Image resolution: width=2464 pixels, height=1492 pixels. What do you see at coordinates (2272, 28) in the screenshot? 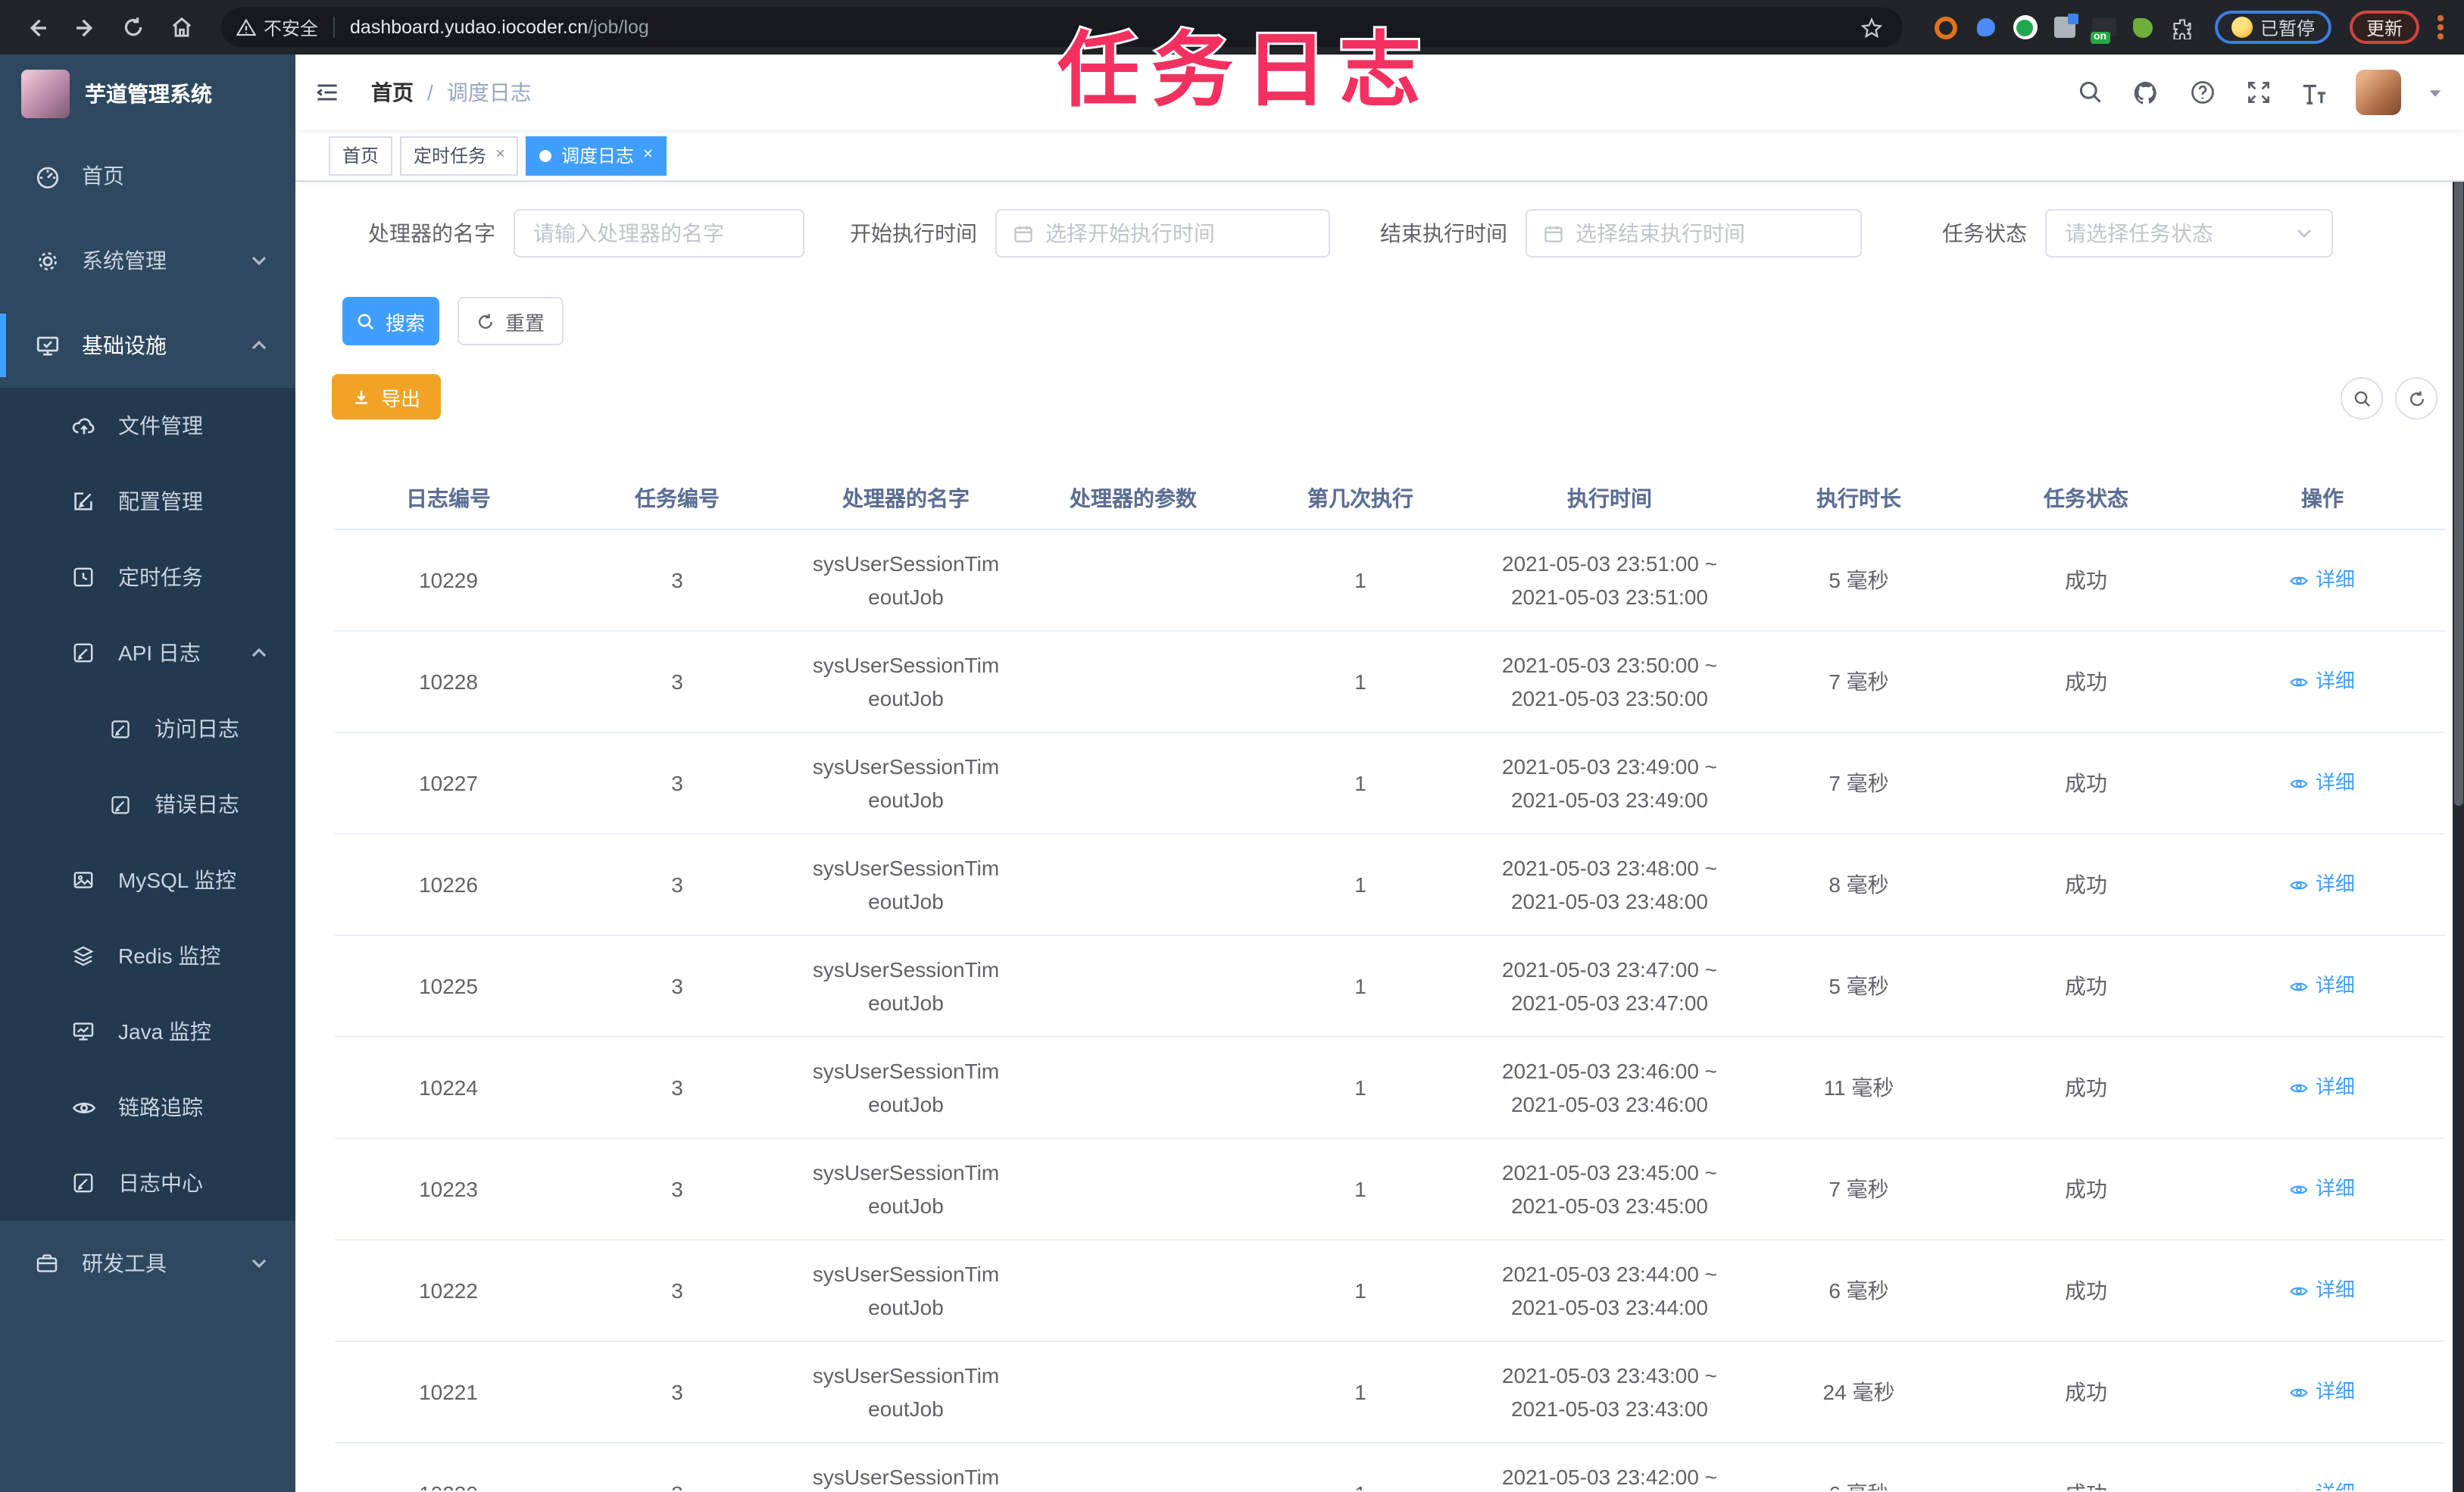
I see `paused-badge: 已暂停` at bounding box center [2272, 28].